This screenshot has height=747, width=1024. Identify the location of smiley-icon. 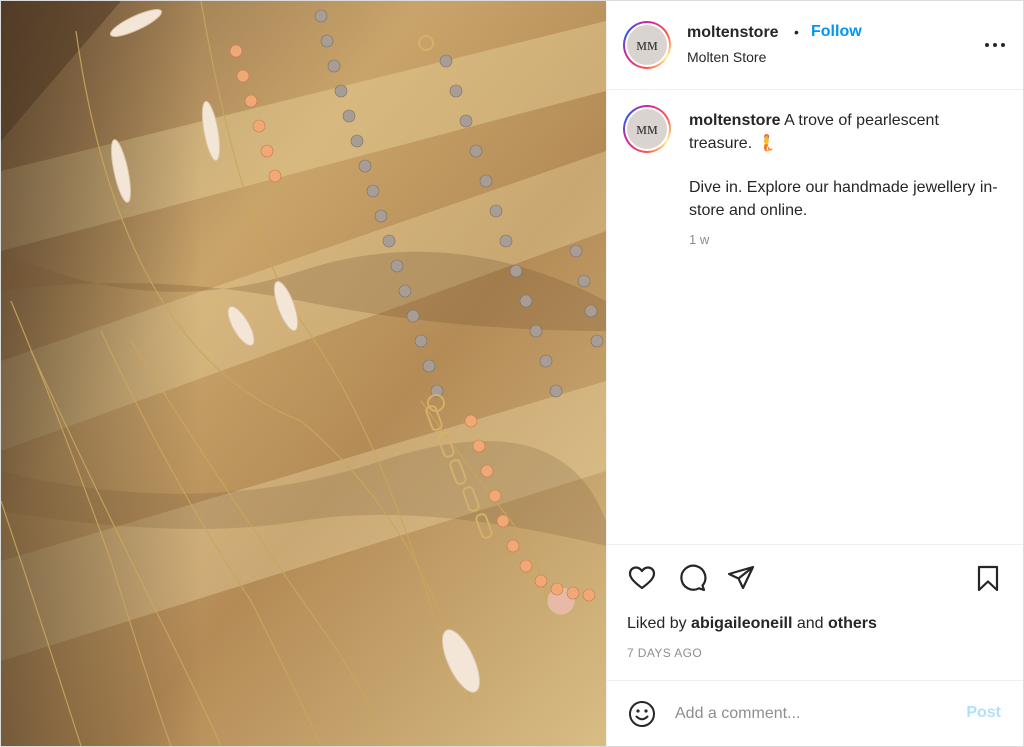
(642, 714).